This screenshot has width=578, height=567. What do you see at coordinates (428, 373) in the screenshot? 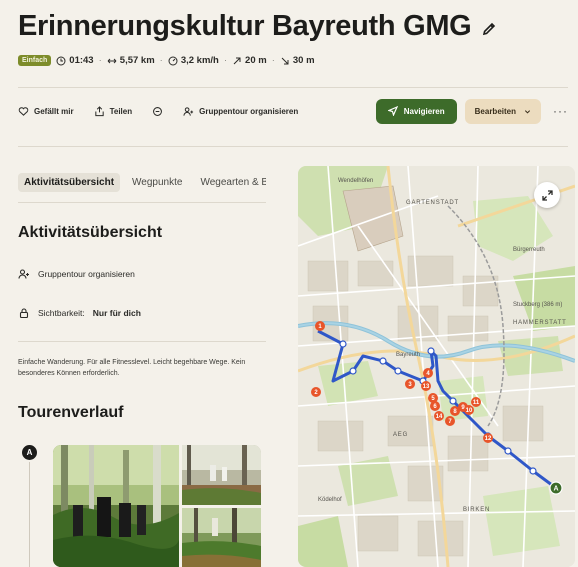
I see `waypoint-marker: 4` at bounding box center [428, 373].